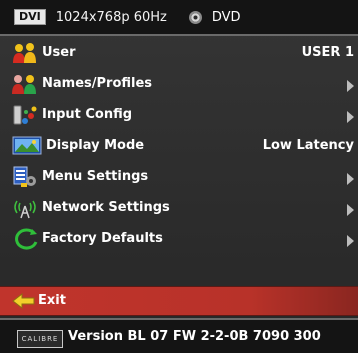 This screenshot has height=353, width=358. What do you see at coordinates (87, 114) in the screenshot?
I see `menu-item-label: Input Config` at bounding box center [87, 114].